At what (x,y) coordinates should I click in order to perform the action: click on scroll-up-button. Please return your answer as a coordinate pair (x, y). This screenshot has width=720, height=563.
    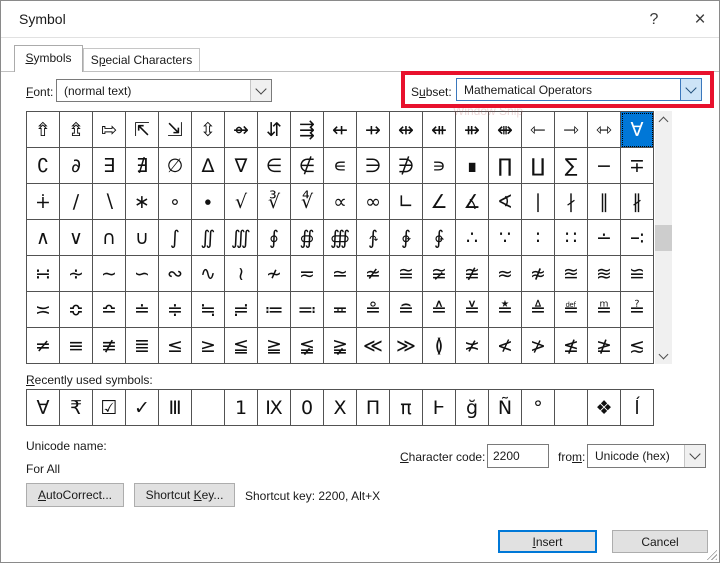
    Looking at the image, I should click on (663, 119).